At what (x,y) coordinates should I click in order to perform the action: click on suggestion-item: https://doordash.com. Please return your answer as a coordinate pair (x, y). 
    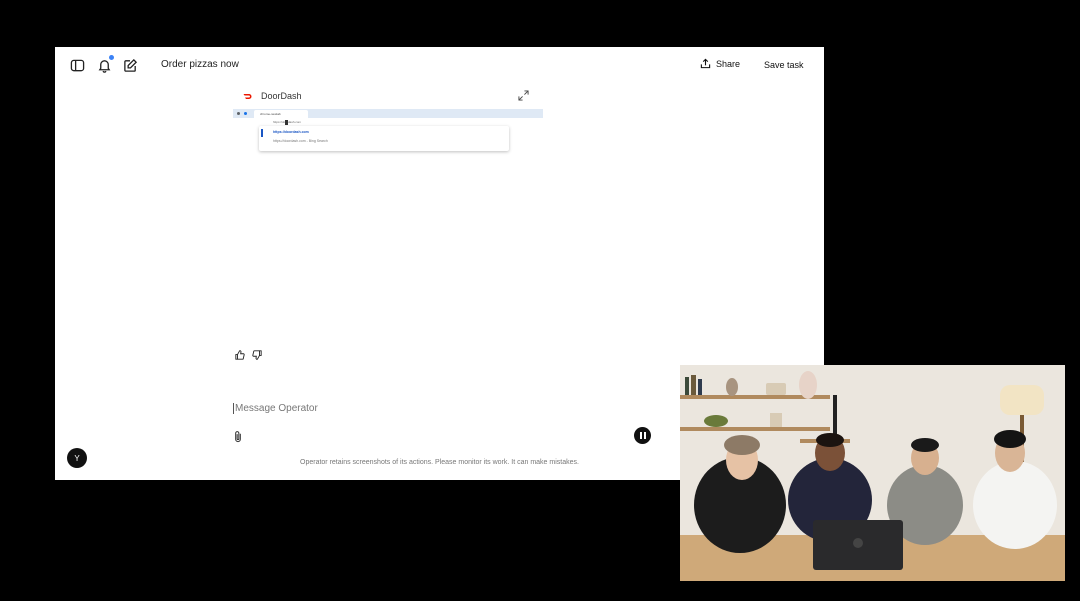
    Looking at the image, I should click on (291, 132).